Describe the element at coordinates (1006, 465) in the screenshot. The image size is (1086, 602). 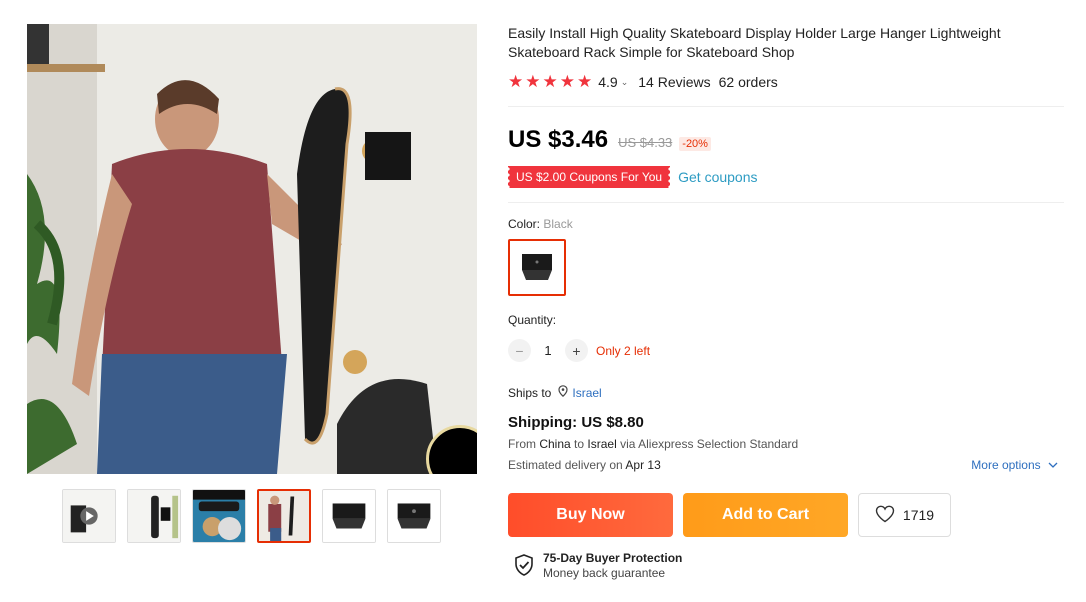
I see `more-options-label: More options` at that location.